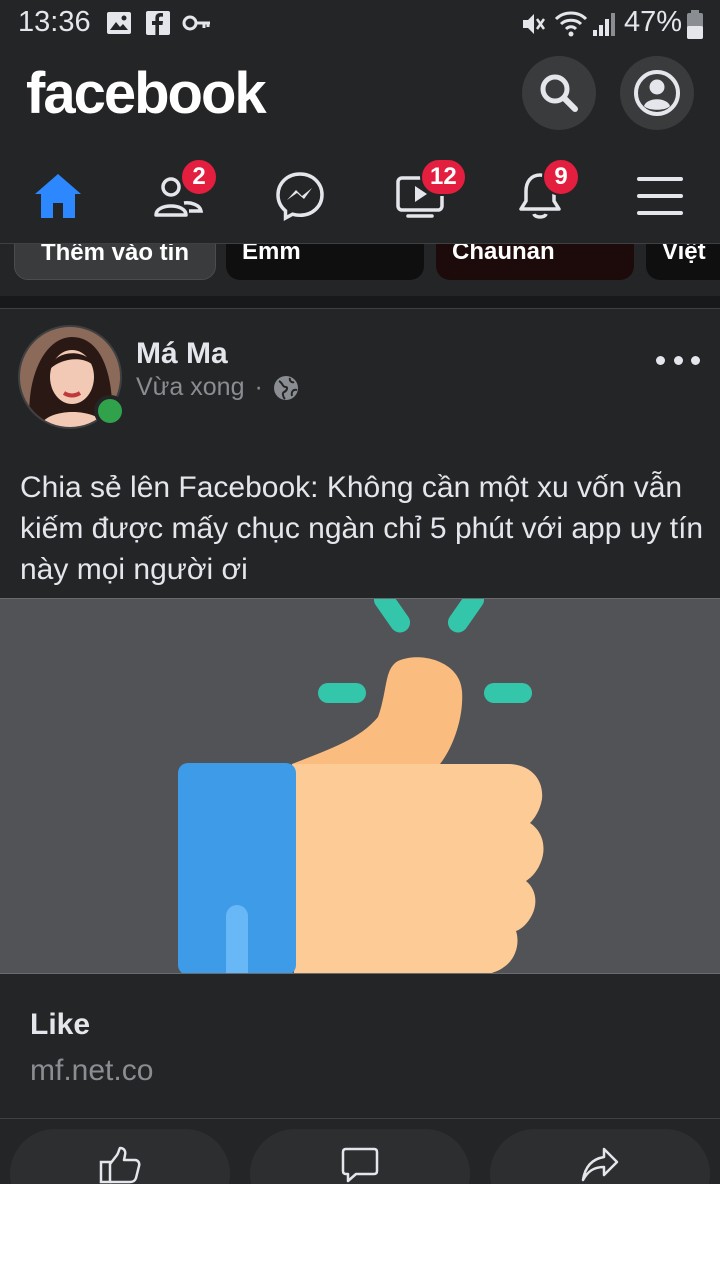 This screenshot has height=1280, width=720. I want to click on like-button, so click(120, 1156).